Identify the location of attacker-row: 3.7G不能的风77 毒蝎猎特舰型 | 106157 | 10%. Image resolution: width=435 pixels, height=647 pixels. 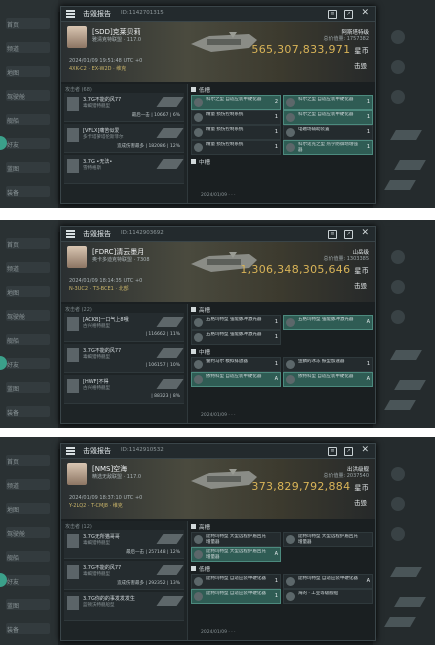
(124, 358).